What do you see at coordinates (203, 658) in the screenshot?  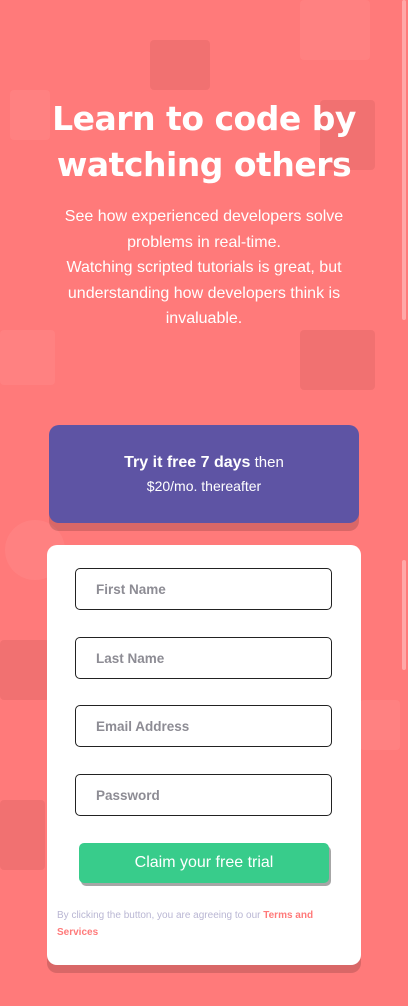 I see `last-name-input` at bounding box center [203, 658].